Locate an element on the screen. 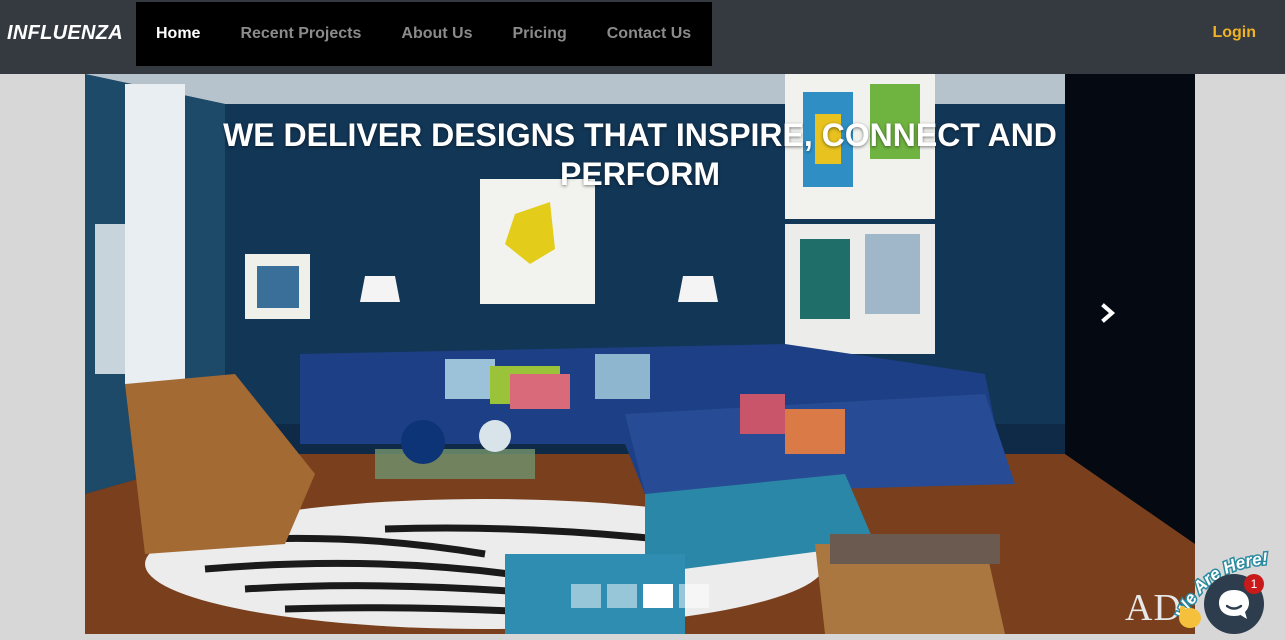 The width and height of the screenshot is (1285, 640). brand-logo: INFLUENZA is located at coordinates (65, 33).